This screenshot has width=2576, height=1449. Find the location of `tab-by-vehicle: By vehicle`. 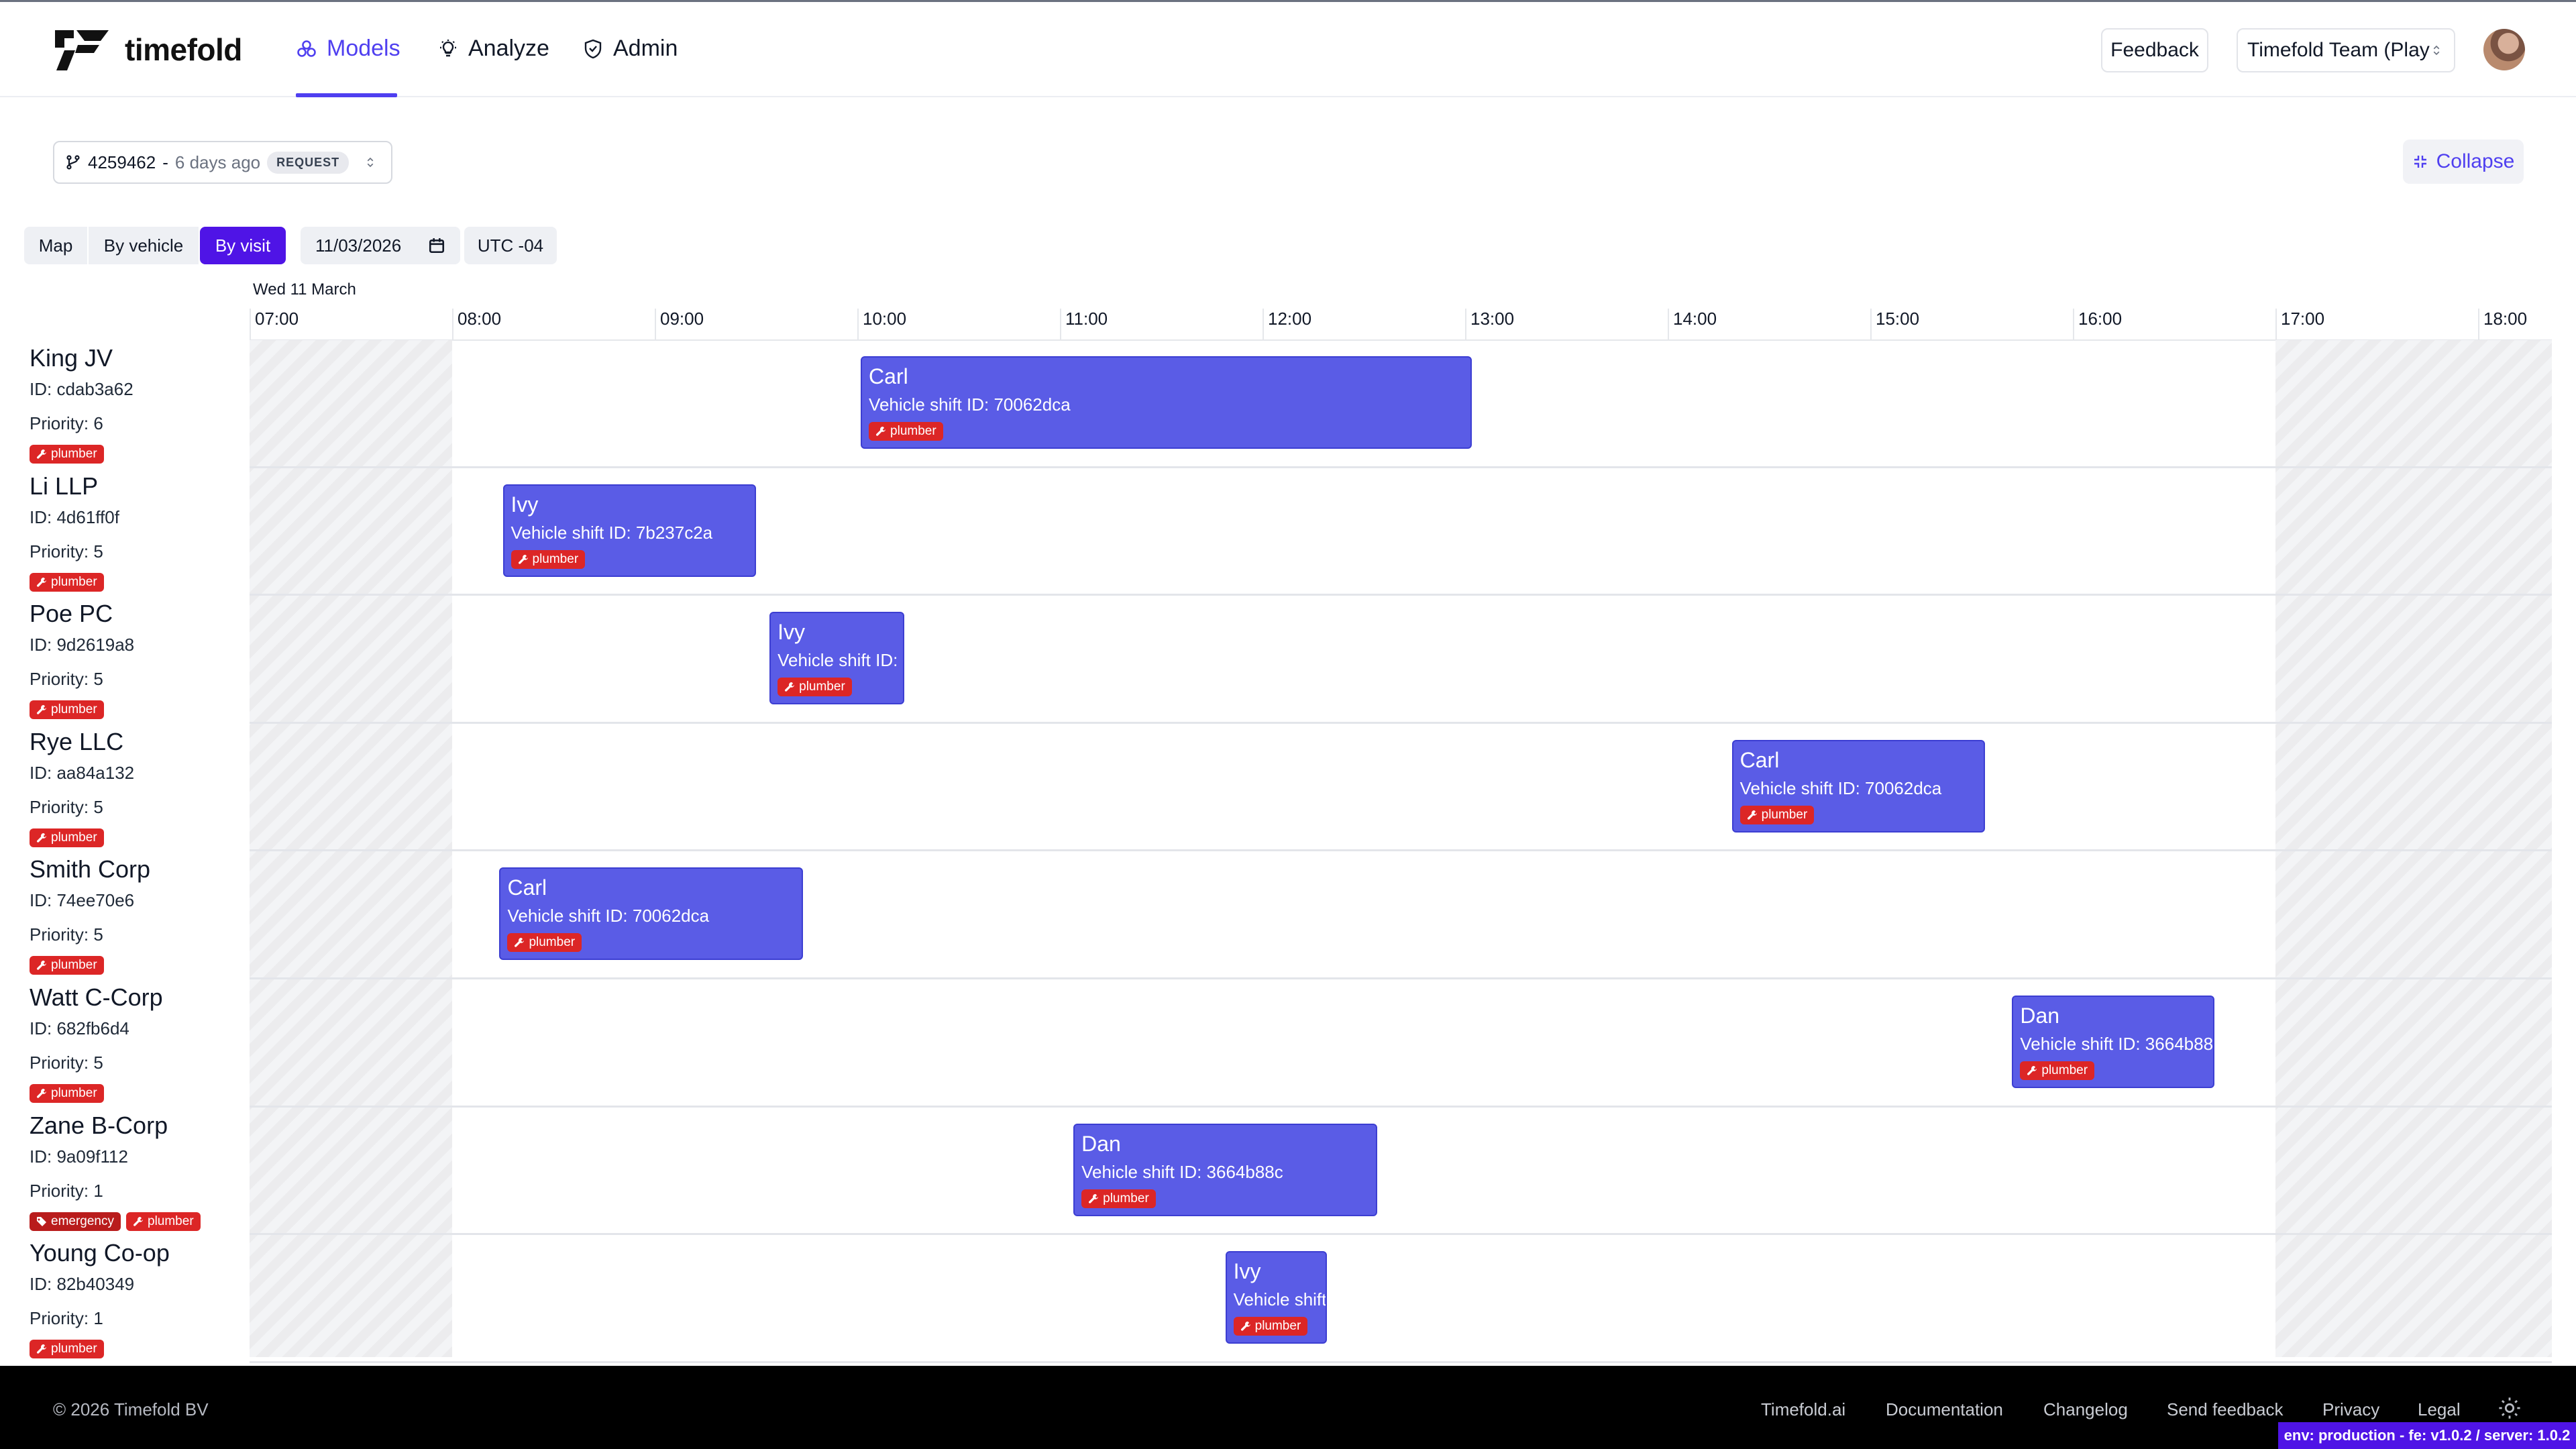

tab-by-vehicle: By vehicle is located at coordinates (144, 245).